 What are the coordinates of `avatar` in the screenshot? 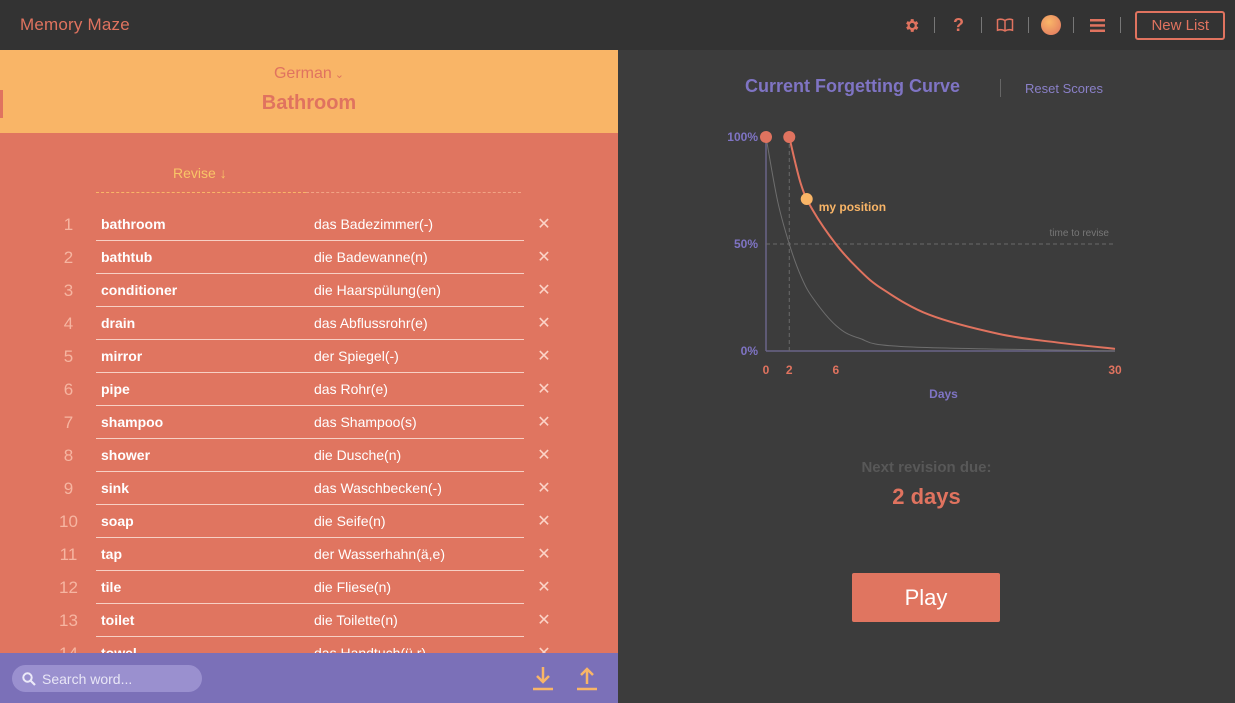 It's located at (1051, 25).